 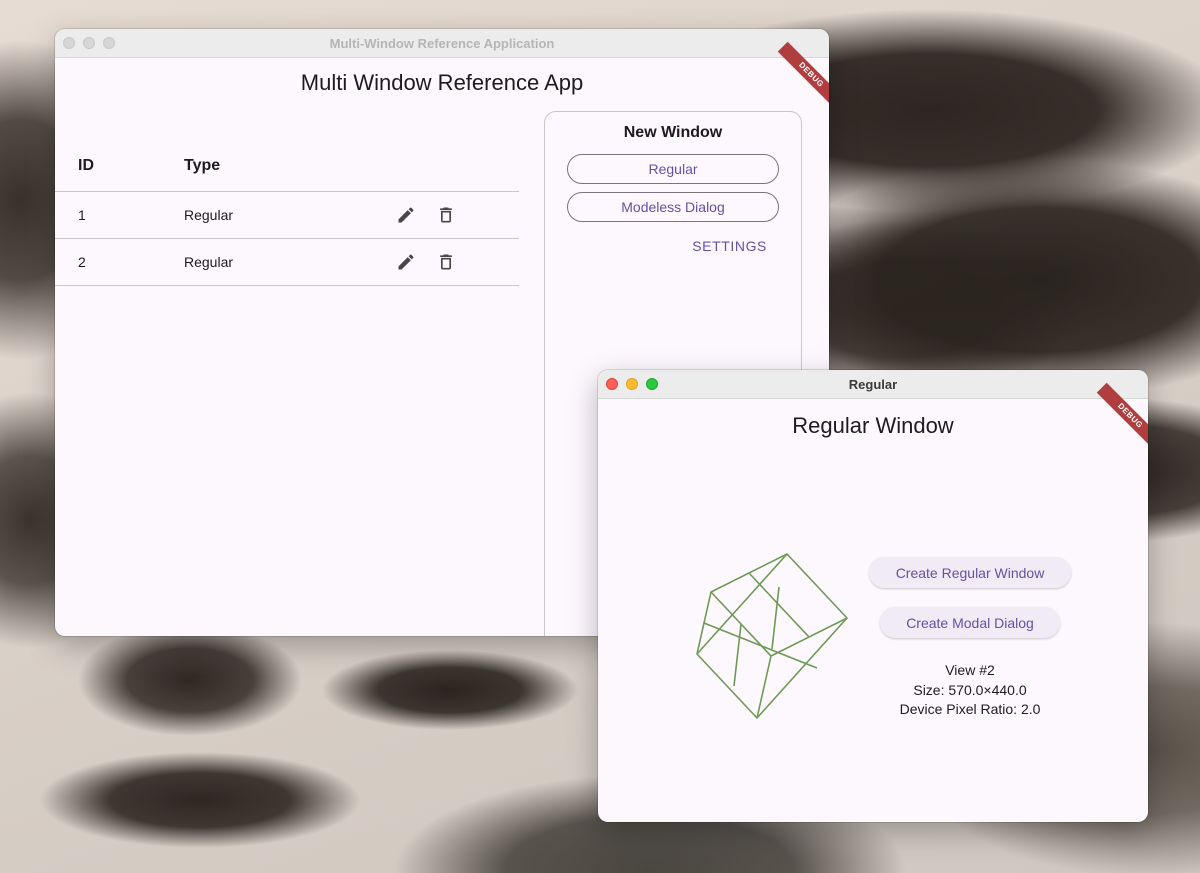 I want to click on cube-icon, so click(x=772, y=636).